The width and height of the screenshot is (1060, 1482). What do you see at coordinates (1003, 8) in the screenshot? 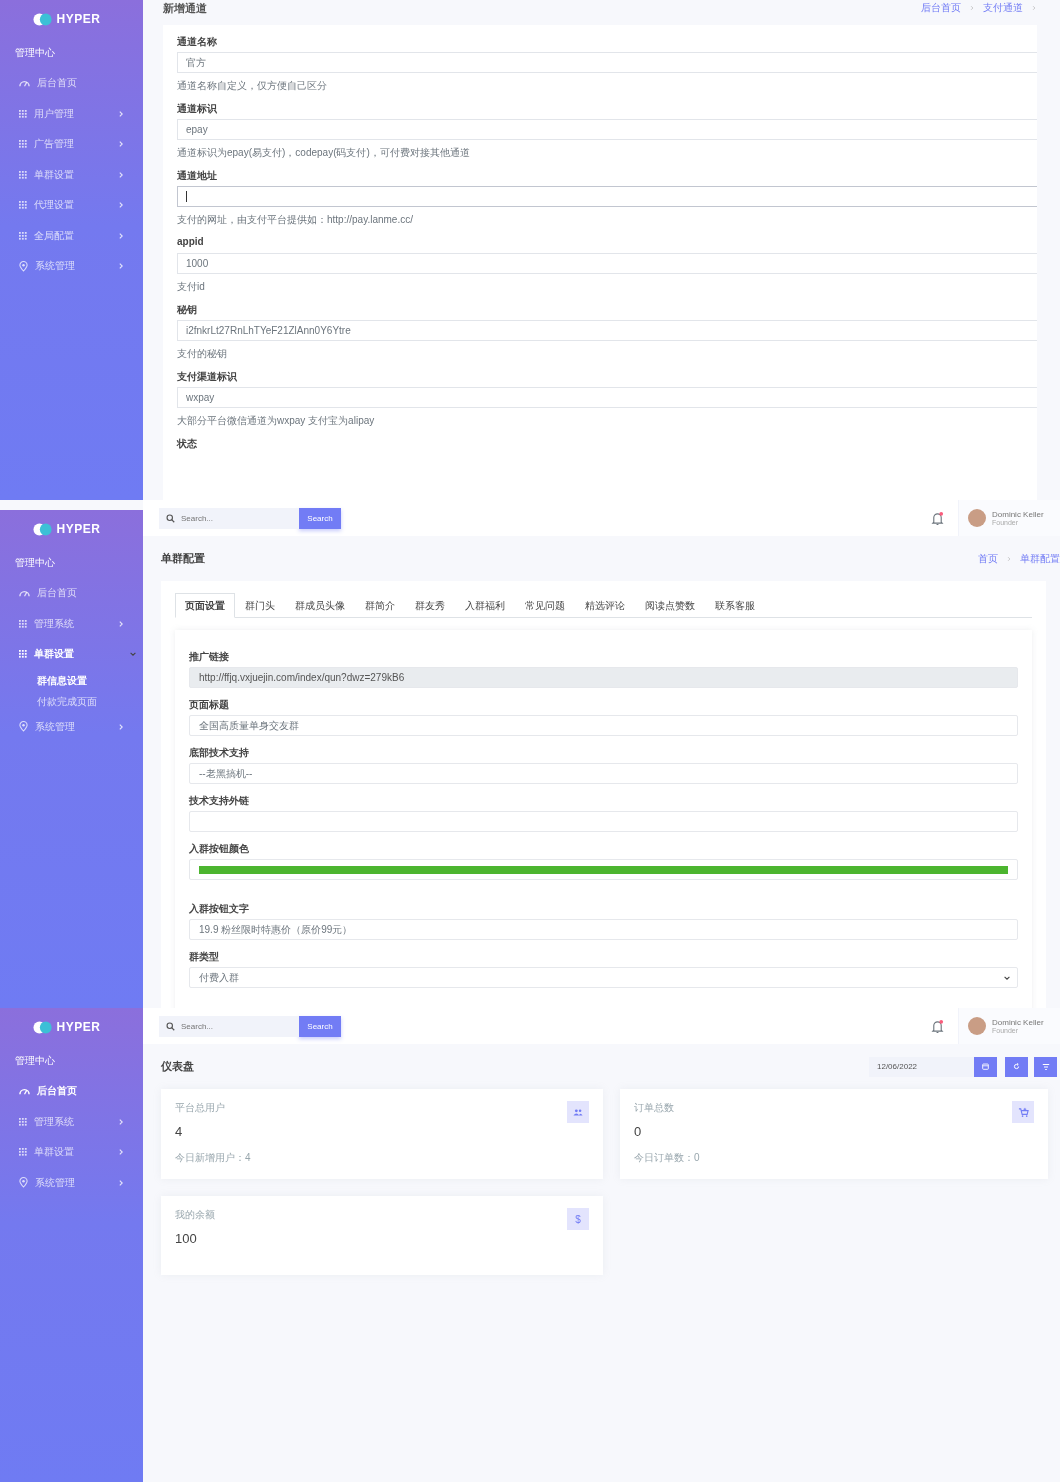
I see `breadcrumb-link: 支付通道` at bounding box center [1003, 8].